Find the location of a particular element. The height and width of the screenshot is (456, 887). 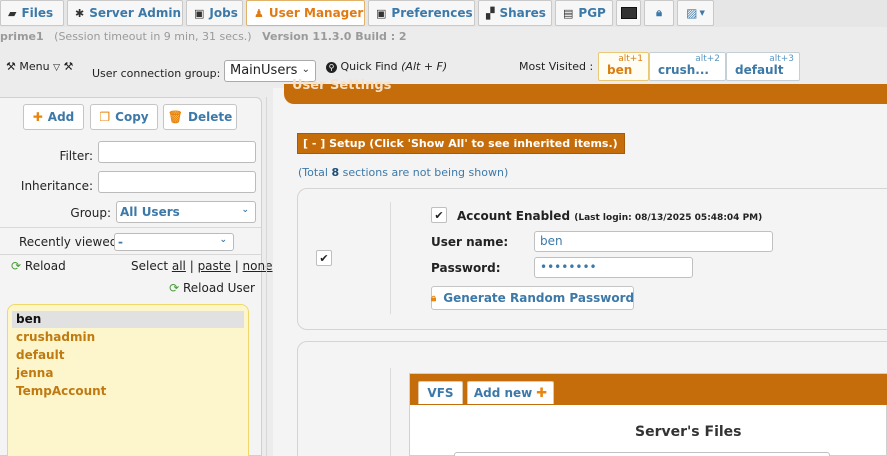

password-label: Password: is located at coordinates (466, 268).